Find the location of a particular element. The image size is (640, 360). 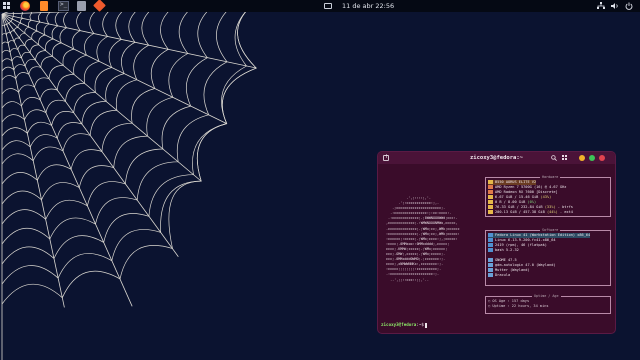

hardware-row-percent: (43%) is located at coordinates (546, 197).